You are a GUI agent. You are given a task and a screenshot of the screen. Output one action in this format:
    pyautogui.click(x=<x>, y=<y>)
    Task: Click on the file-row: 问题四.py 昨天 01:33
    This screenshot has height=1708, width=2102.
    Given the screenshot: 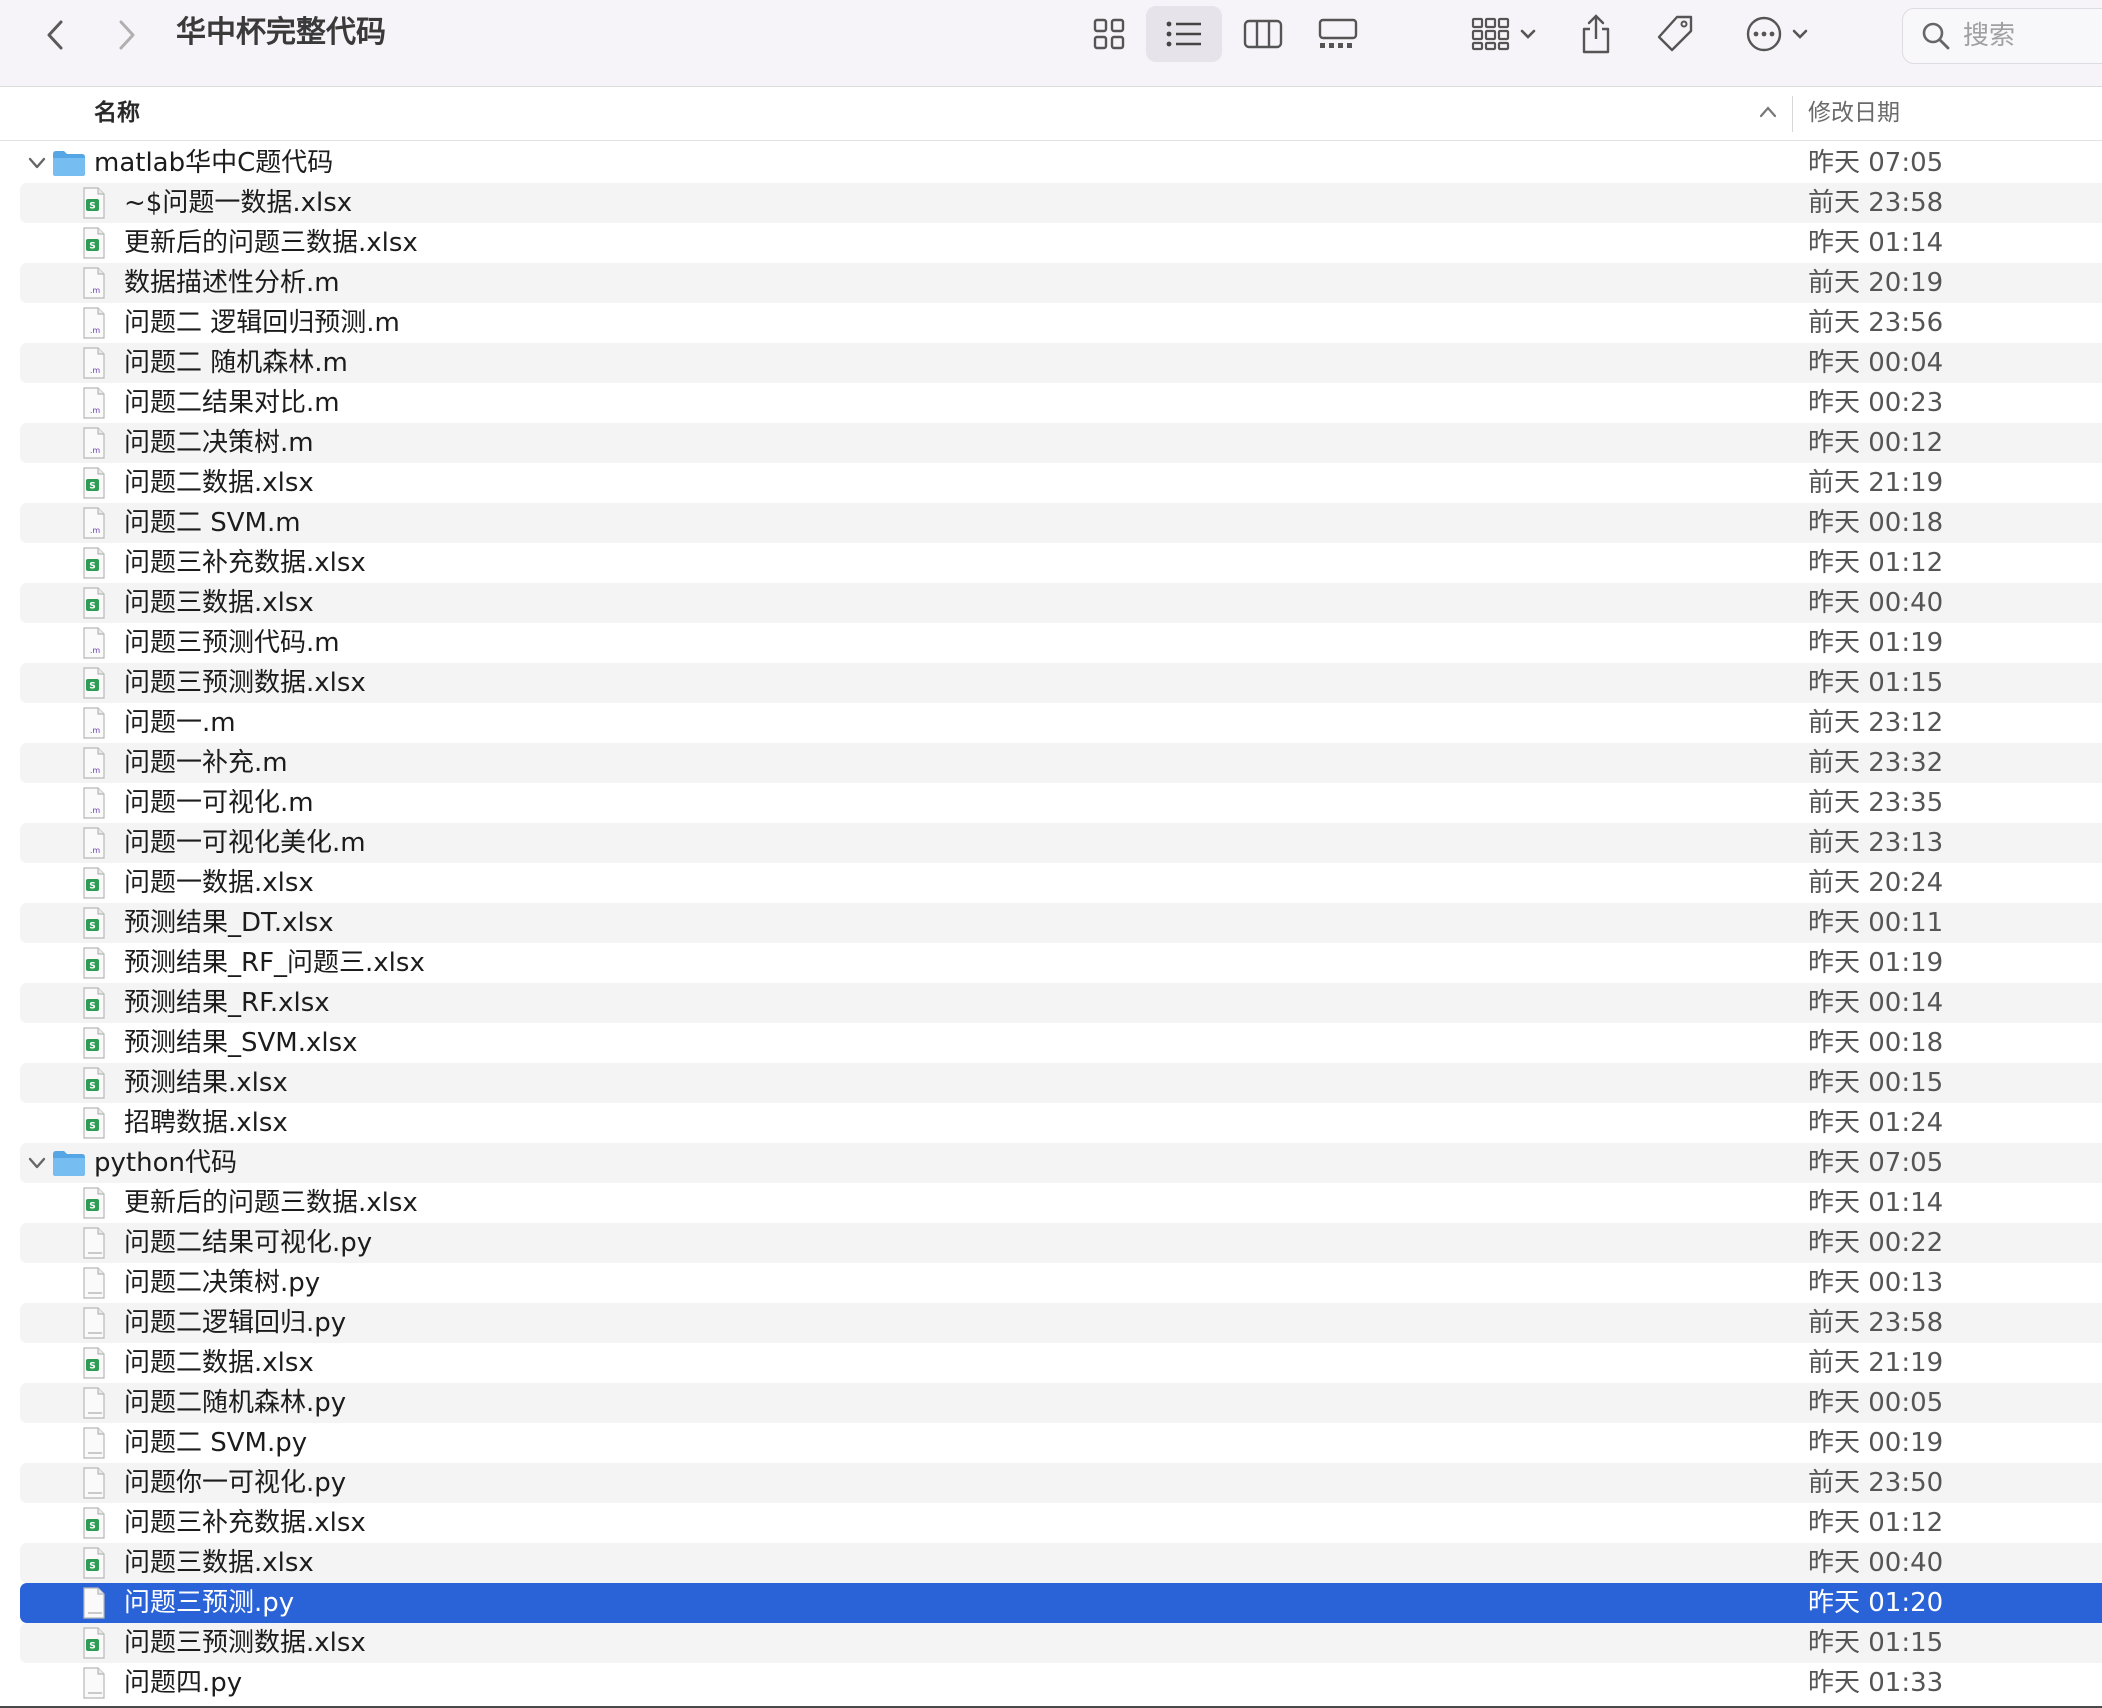 What is the action you would take?
    pyautogui.click(x=1061, y=1683)
    